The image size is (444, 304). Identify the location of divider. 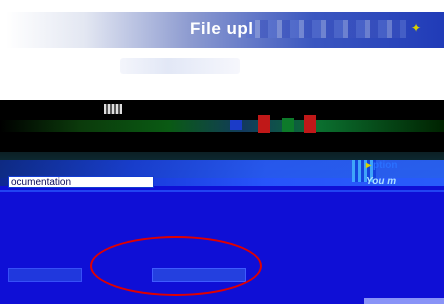
(222, 191).